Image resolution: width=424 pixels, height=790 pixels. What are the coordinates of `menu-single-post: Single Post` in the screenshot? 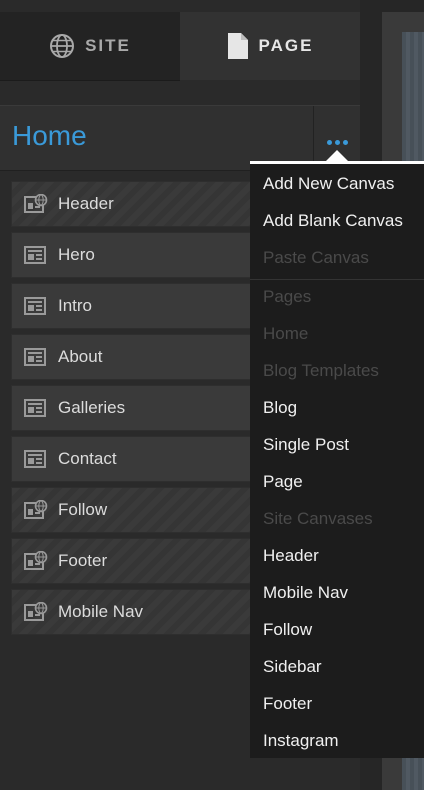 It's located at (306, 445).